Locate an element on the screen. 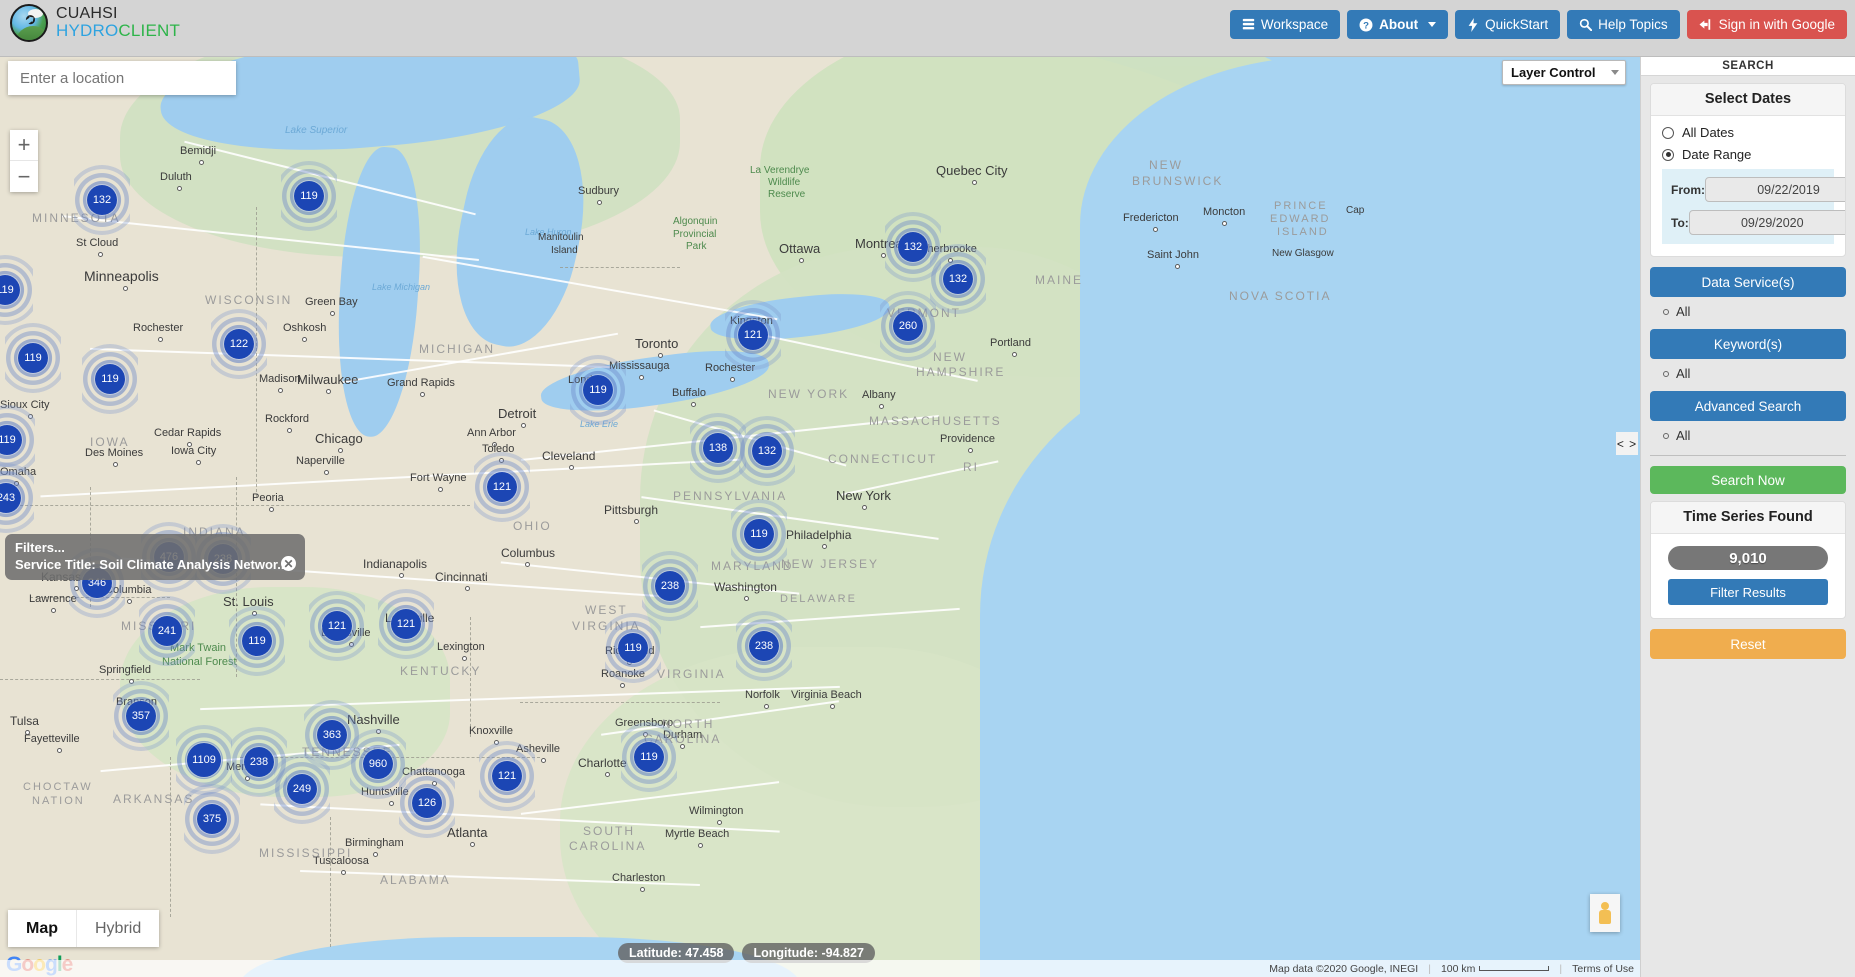  map-cluster-marker: 375 is located at coordinates (212, 819).